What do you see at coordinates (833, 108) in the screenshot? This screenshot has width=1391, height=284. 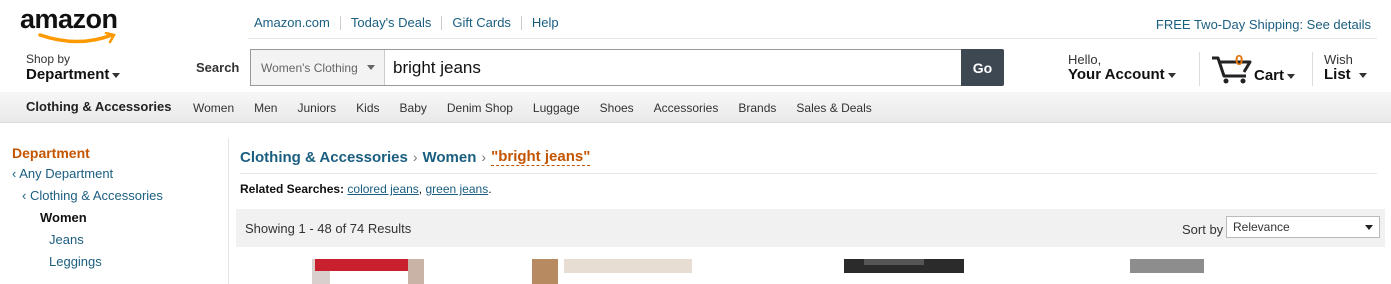 I see `cat-link-sales-deals: Sales & Deals` at bounding box center [833, 108].